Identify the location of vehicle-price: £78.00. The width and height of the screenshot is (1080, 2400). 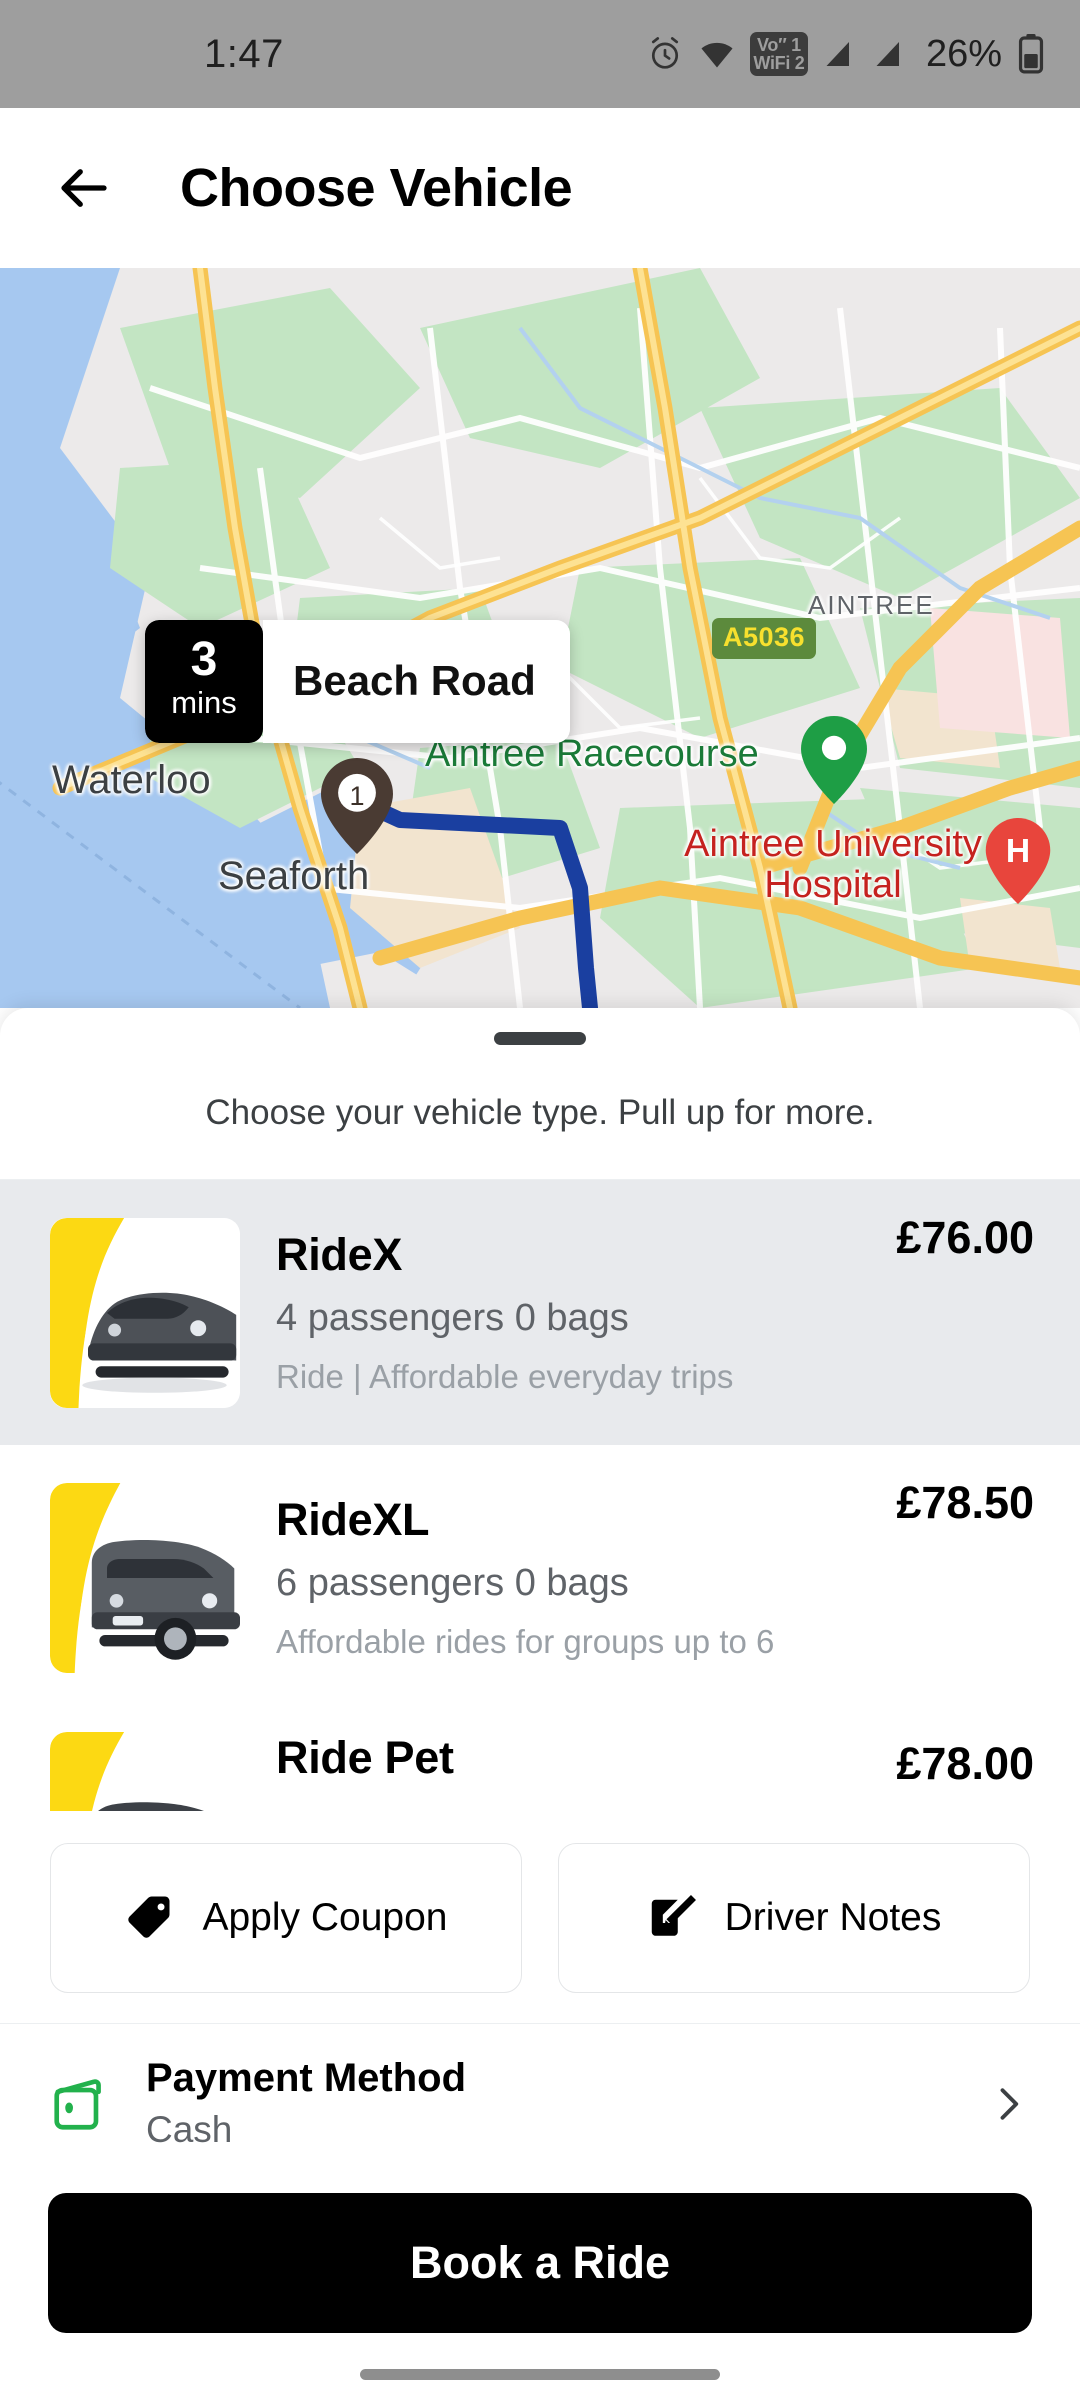
(965, 1763).